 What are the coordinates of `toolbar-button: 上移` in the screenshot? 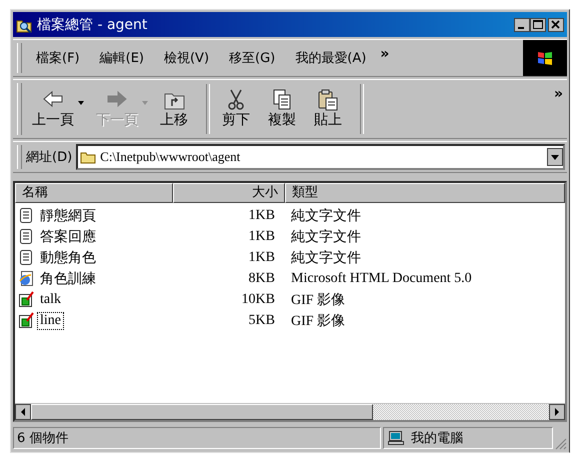 It's located at (174, 109).